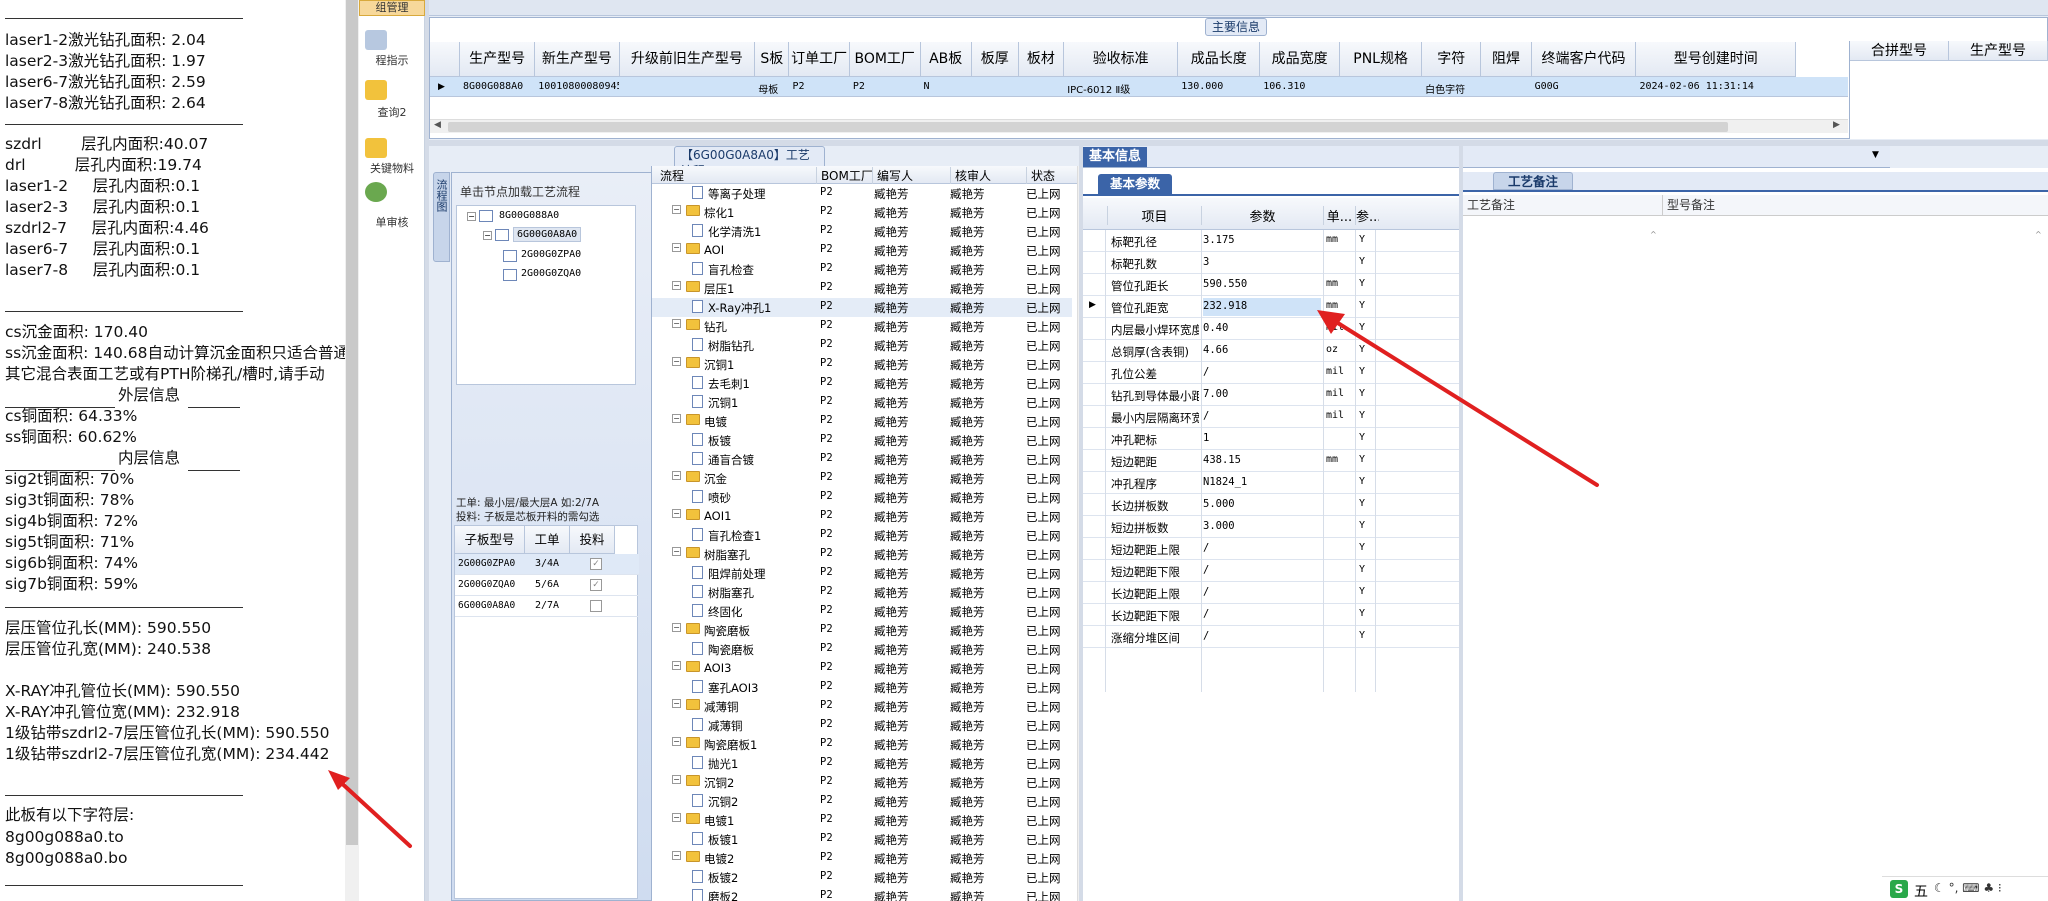  I want to click on column-header: 编写人, so click(892, 175).